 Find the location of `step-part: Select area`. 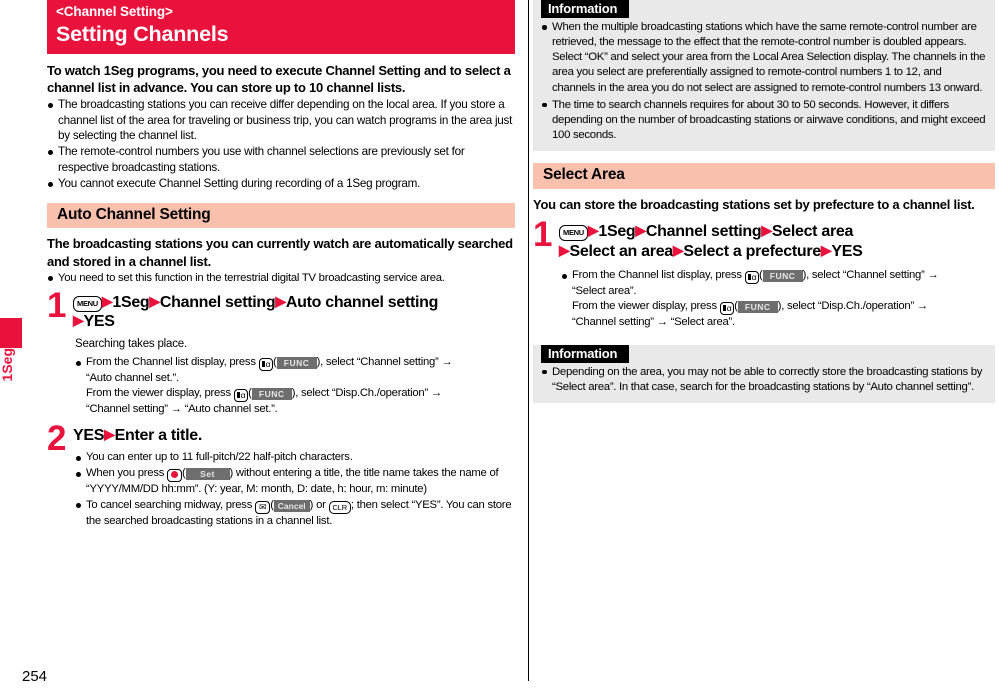

step-part: Select area is located at coordinates (812, 231).